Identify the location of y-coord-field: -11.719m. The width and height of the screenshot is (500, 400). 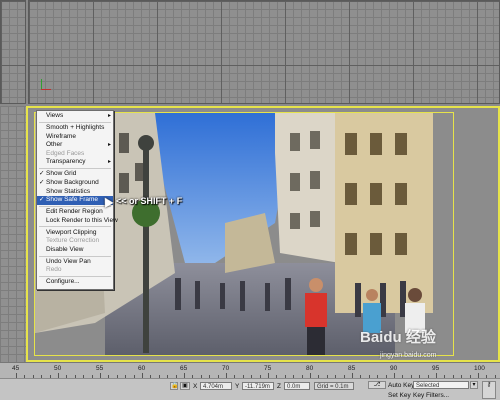
(258, 386).